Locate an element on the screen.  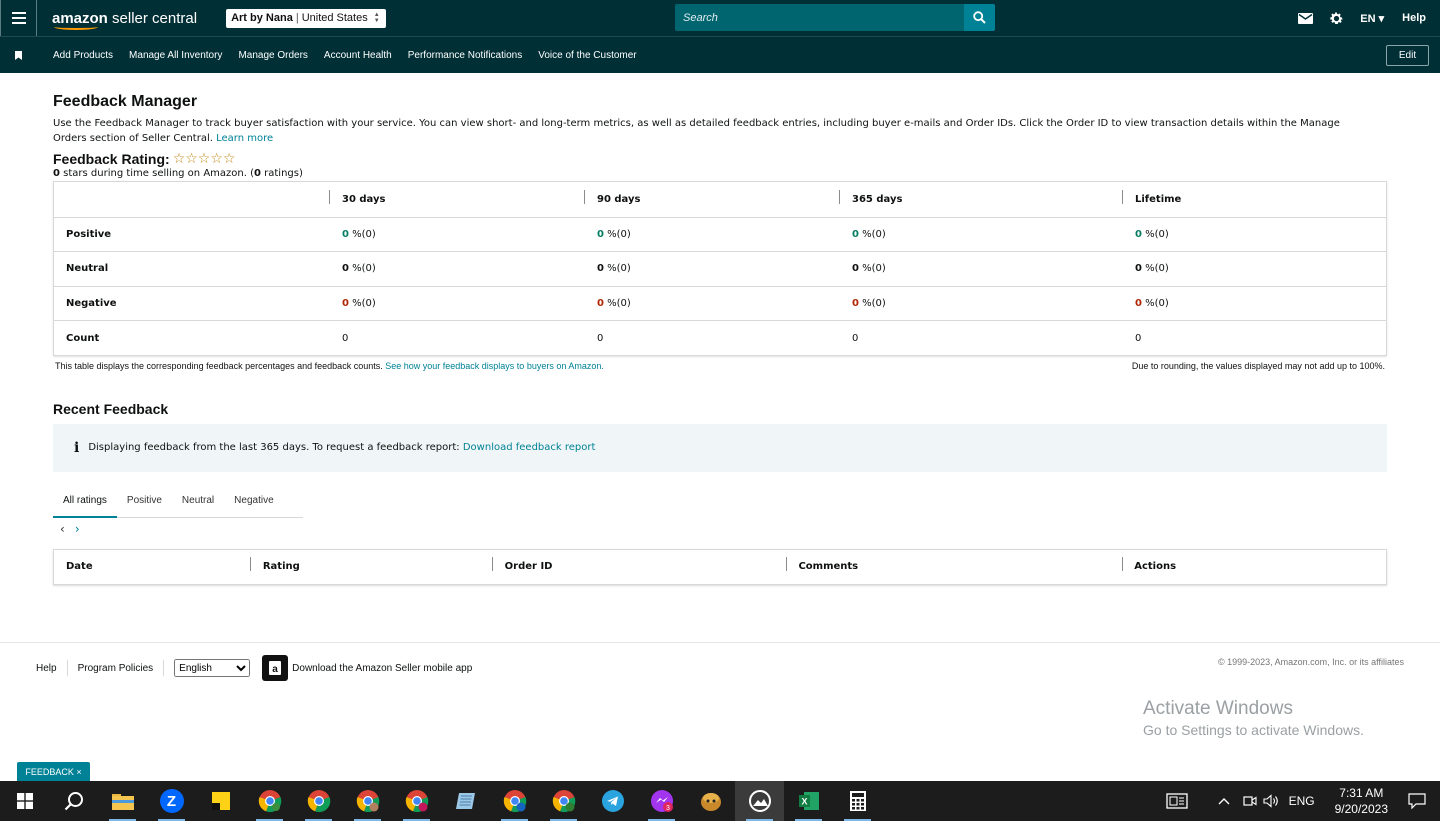
search-box is located at coordinates (819, 17).